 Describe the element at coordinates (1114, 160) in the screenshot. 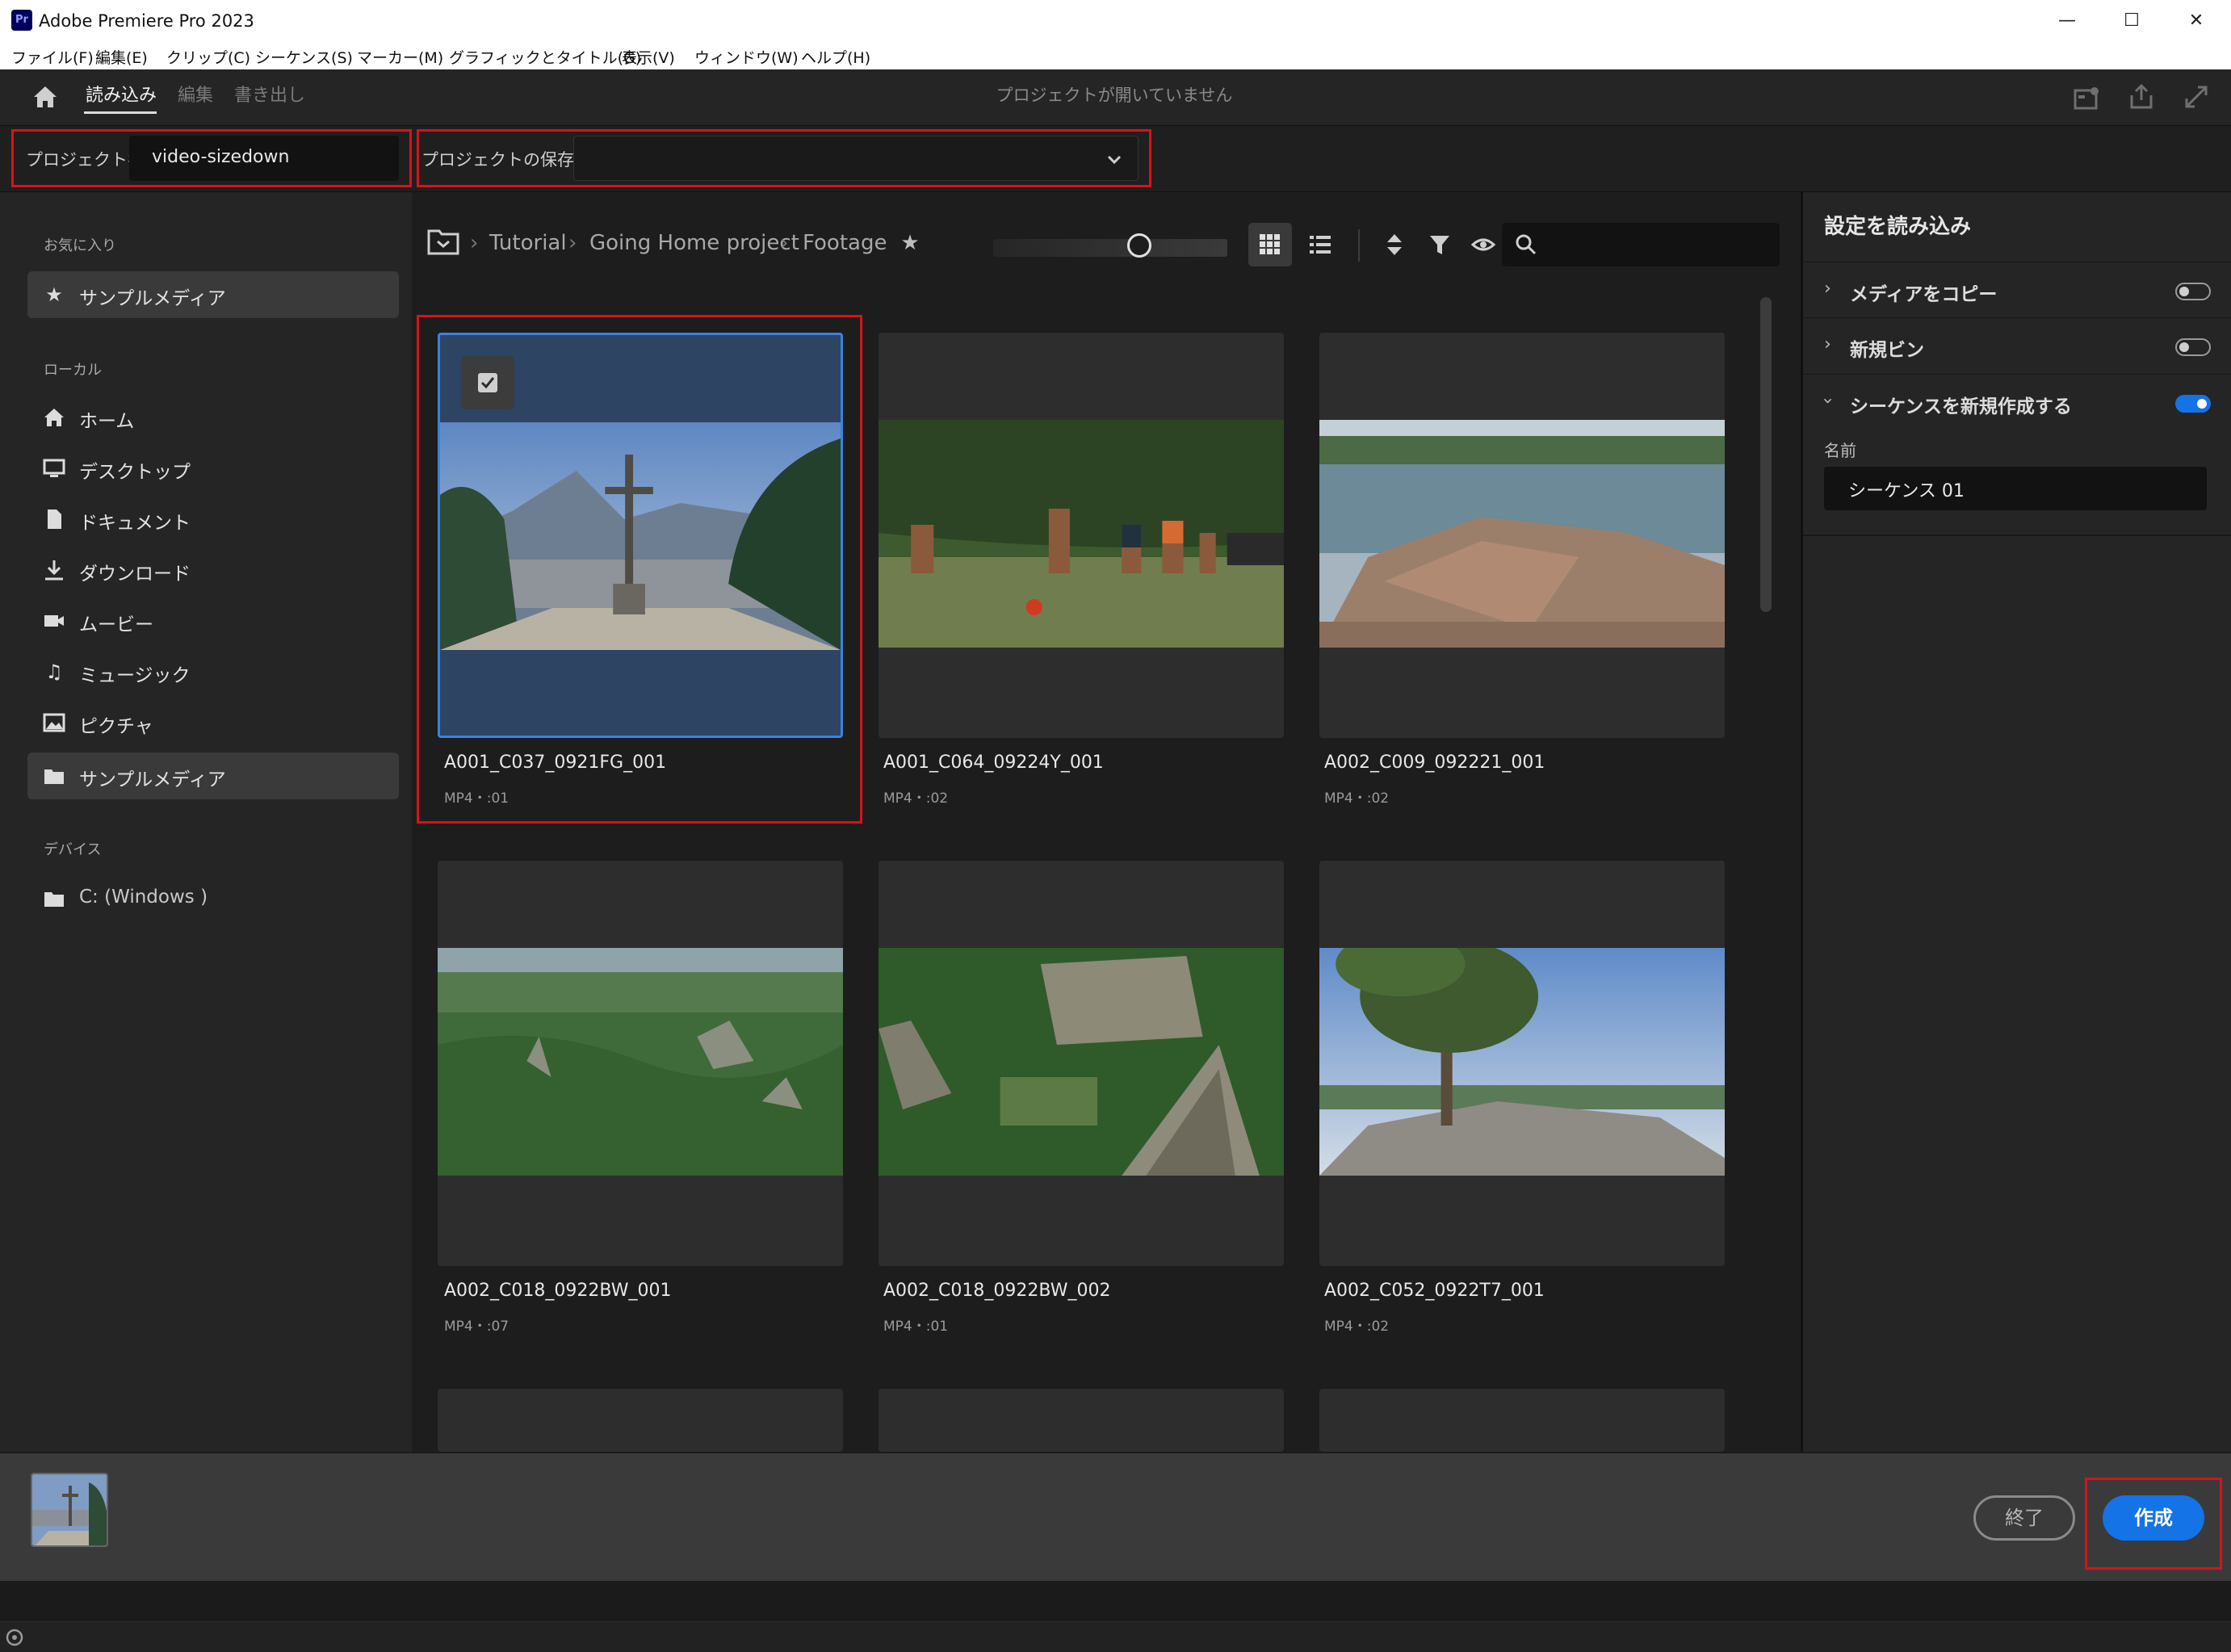

I see `chevron-down-icon` at that location.